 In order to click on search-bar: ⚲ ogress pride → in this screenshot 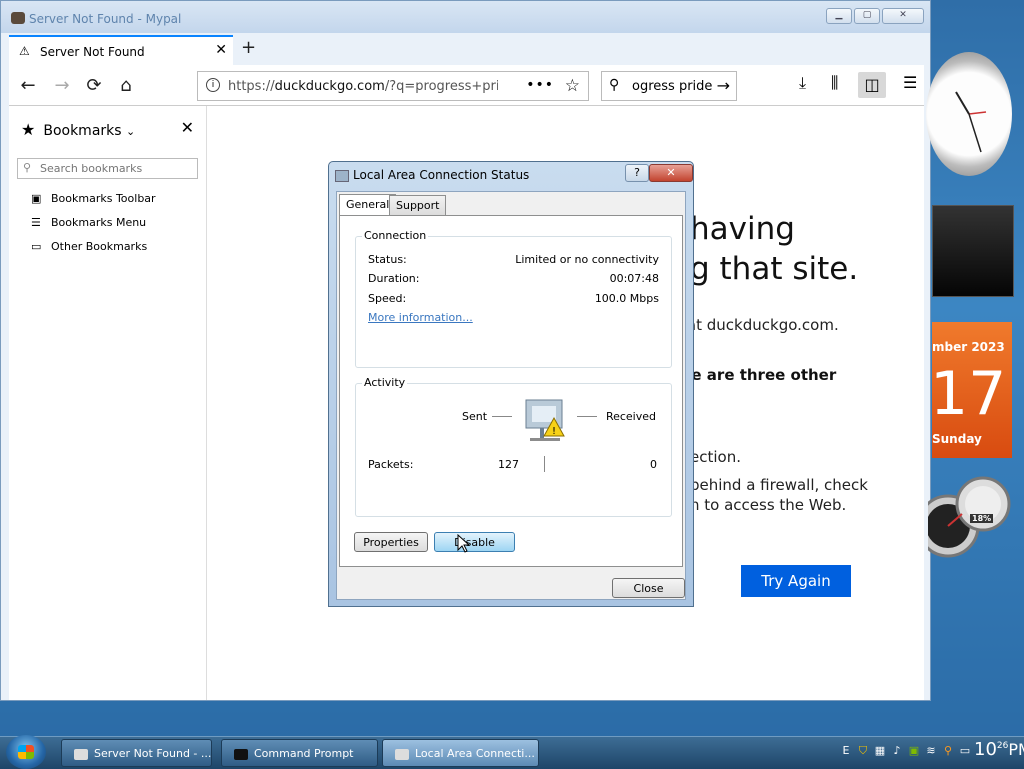, I will do `click(669, 86)`.